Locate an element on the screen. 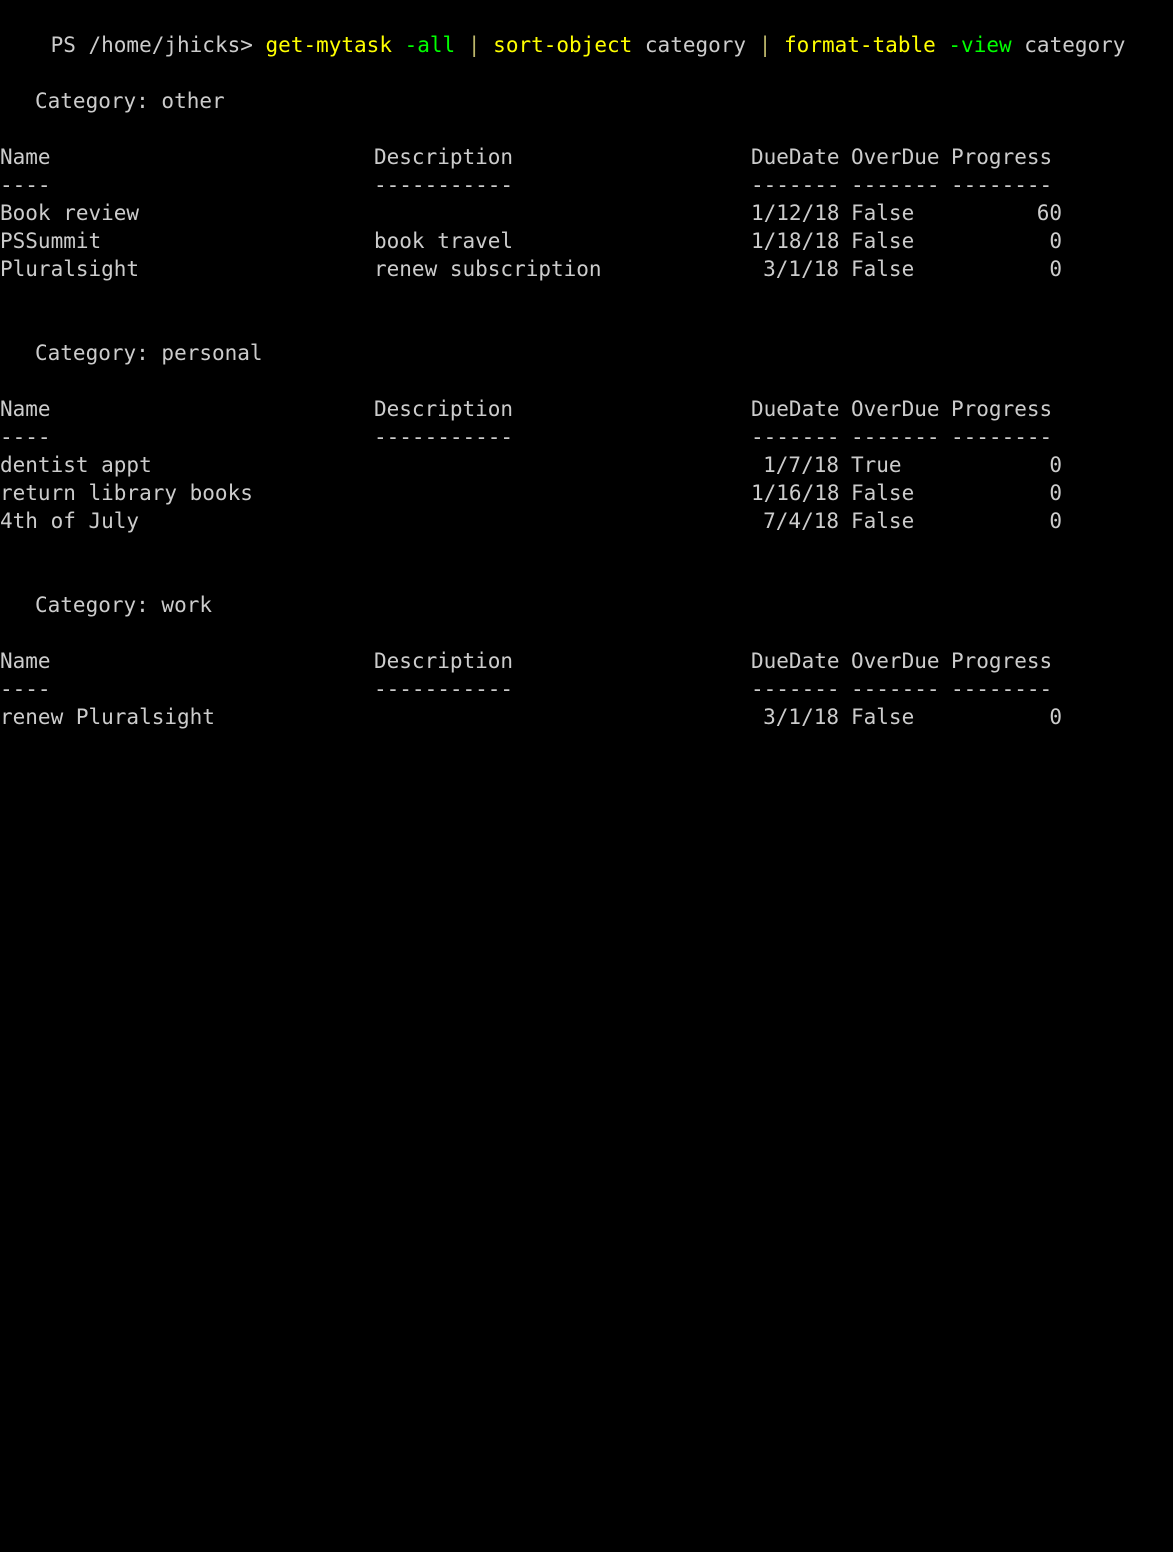 This screenshot has height=1552, width=1173. cell-duedate: 1/12/18 is located at coordinates (795, 213).